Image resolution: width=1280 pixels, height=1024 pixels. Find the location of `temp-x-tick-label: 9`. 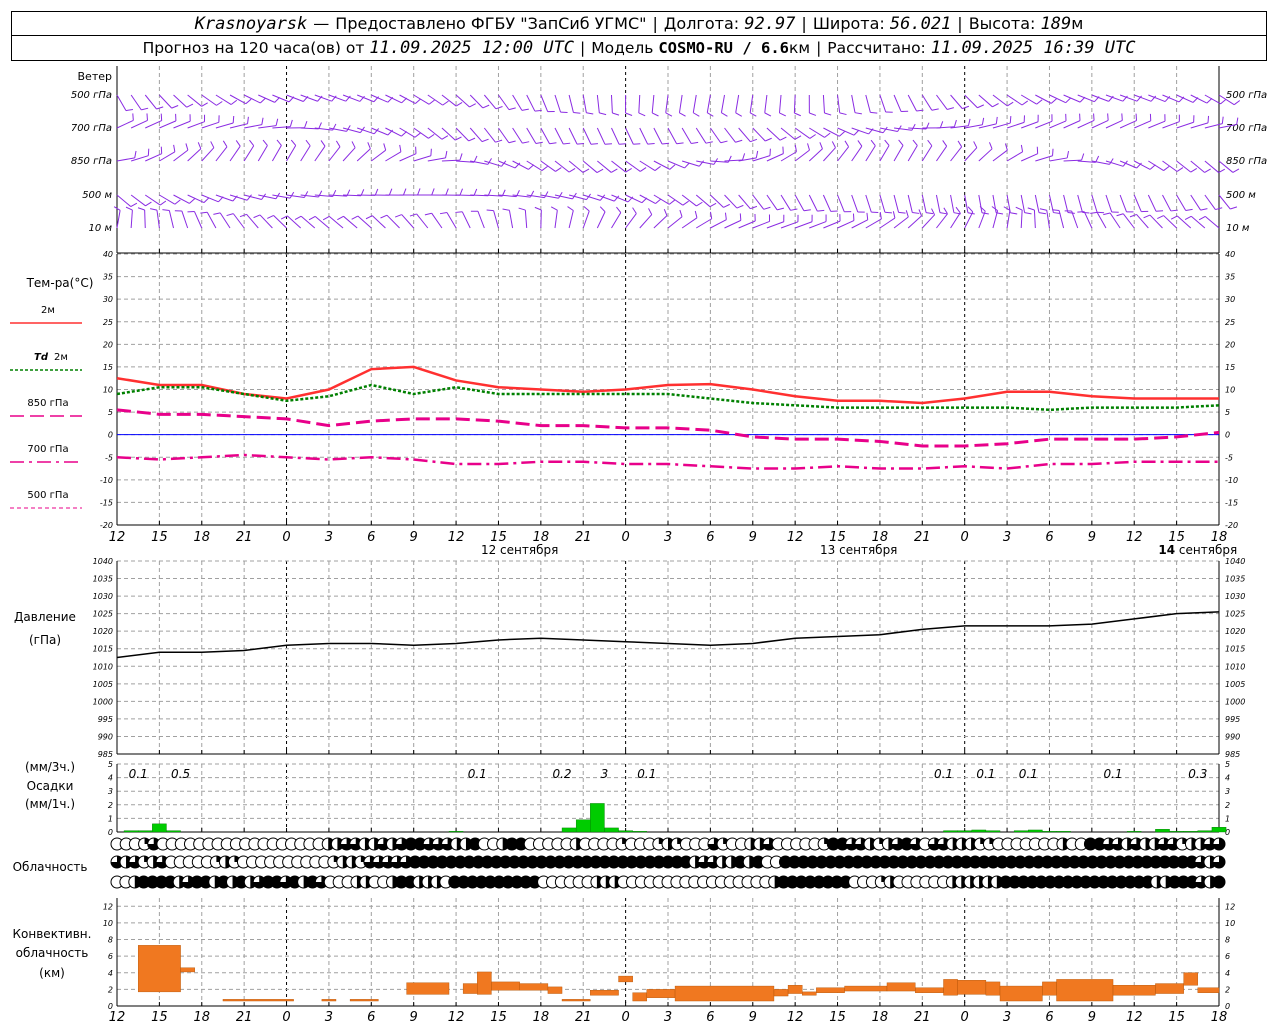

temp-x-tick-label: 9 is located at coordinates (414, 537).